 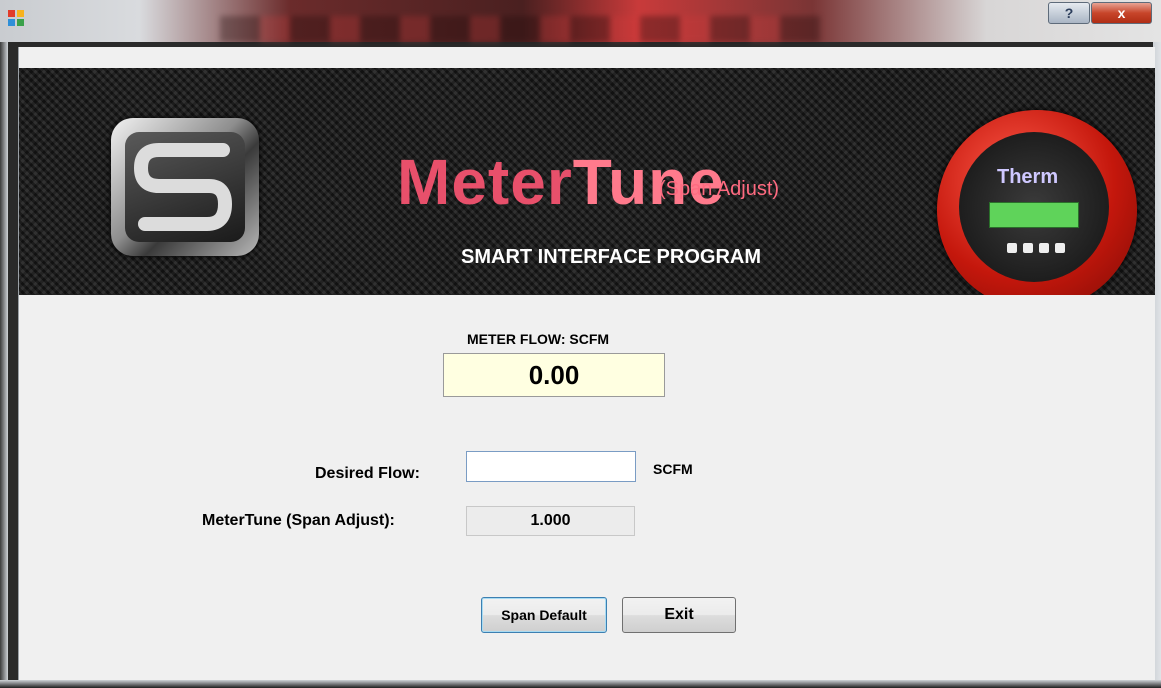 What do you see at coordinates (551, 466) in the screenshot?
I see `desired-flow-input` at bounding box center [551, 466].